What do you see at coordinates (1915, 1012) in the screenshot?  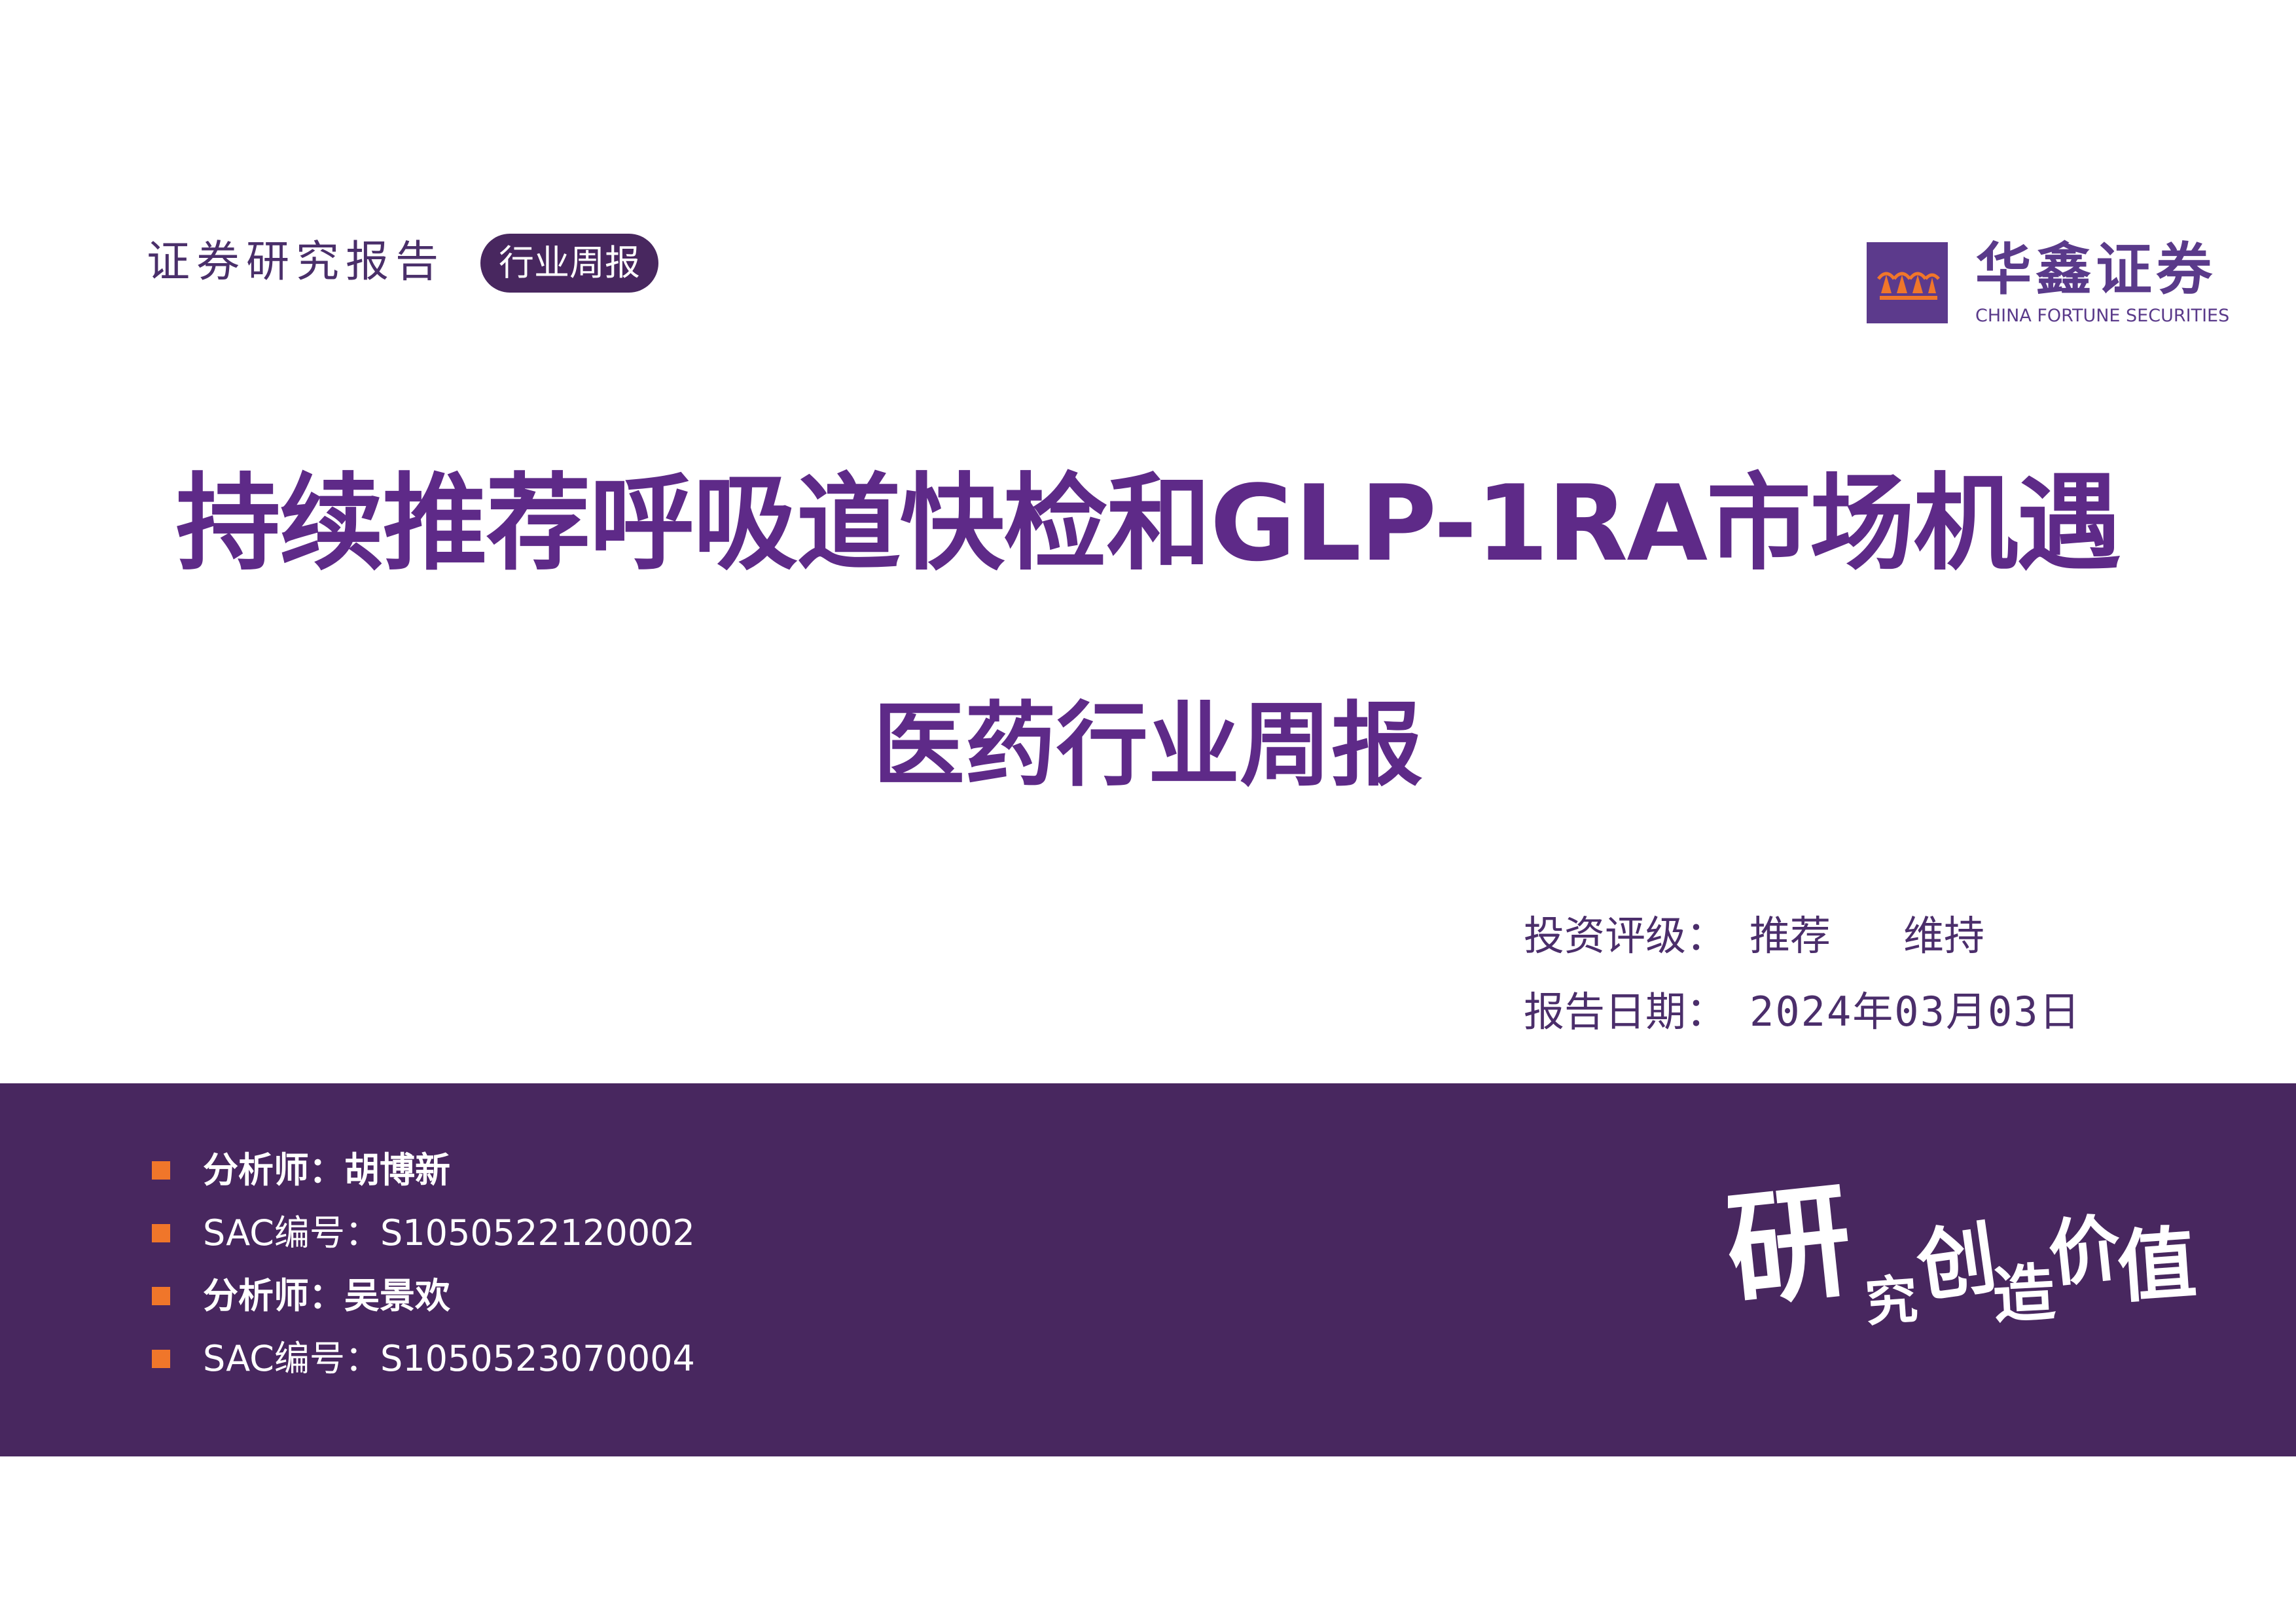 I see `date-value: 2024年03月03日` at bounding box center [1915, 1012].